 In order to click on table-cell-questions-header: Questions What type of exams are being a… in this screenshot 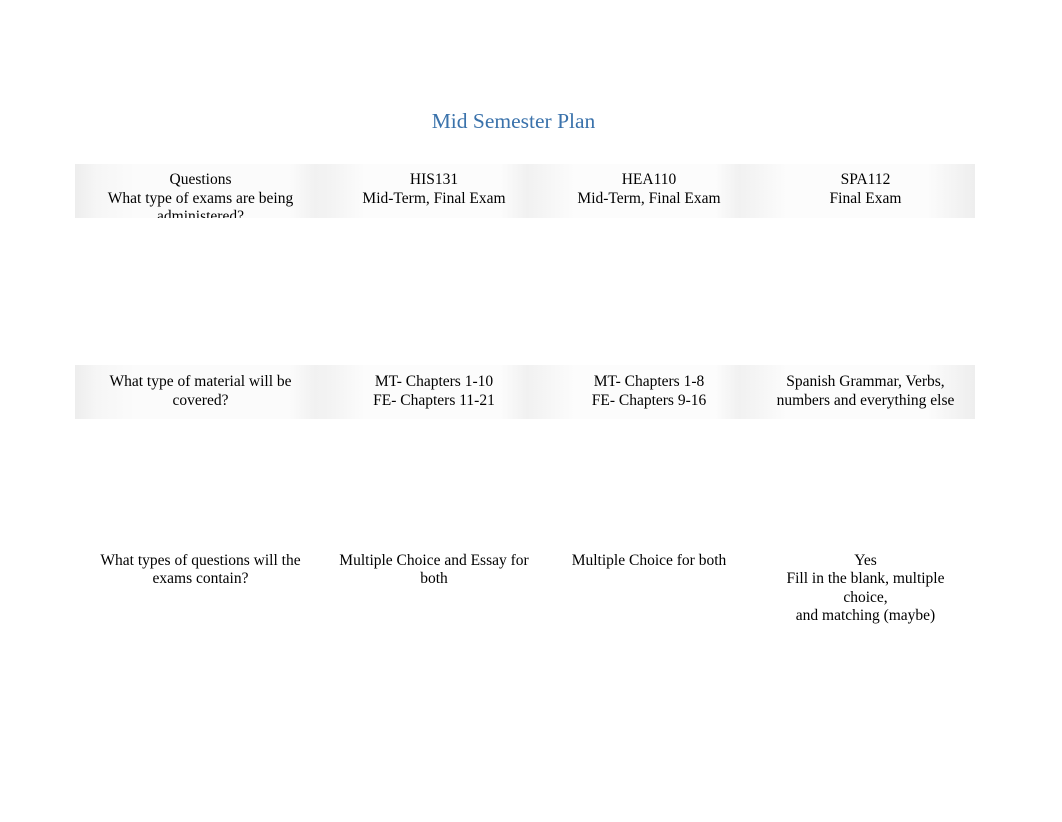, I will do `click(200, 194)`.